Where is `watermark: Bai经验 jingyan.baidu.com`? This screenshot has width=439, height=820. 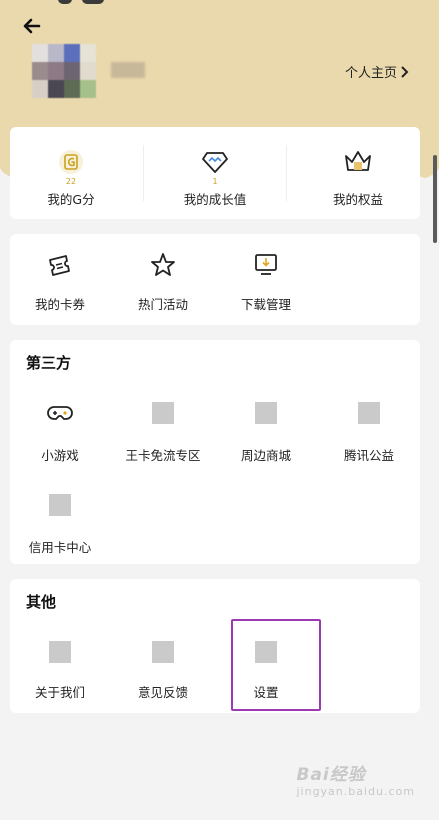
watermark: Bai经验 jingyan.baidu.com is located at coordinates (355, 779).